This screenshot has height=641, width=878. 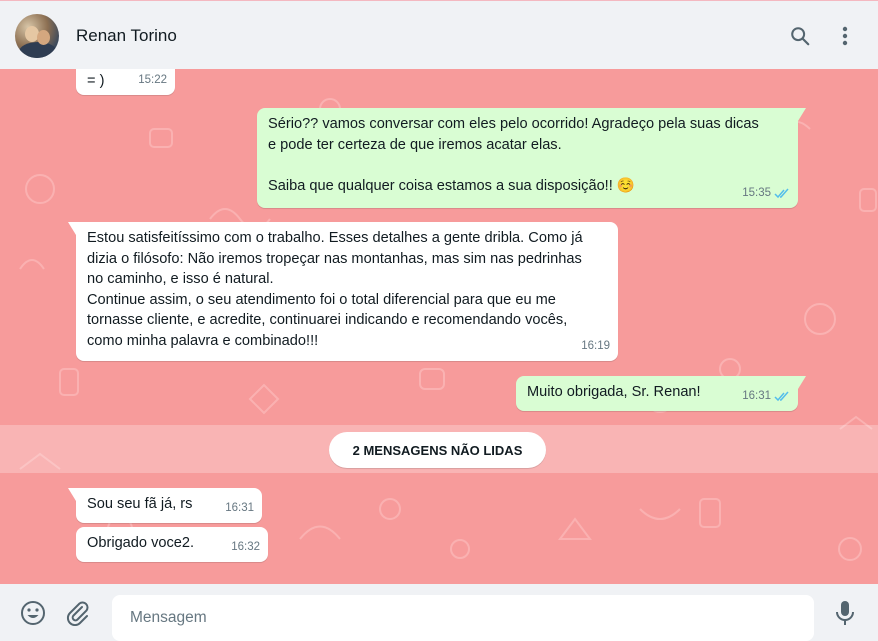 What do you see at coordinates (37, 36) in the screenshot?
I see `contact-avatar` at bounding box center [37, 36].